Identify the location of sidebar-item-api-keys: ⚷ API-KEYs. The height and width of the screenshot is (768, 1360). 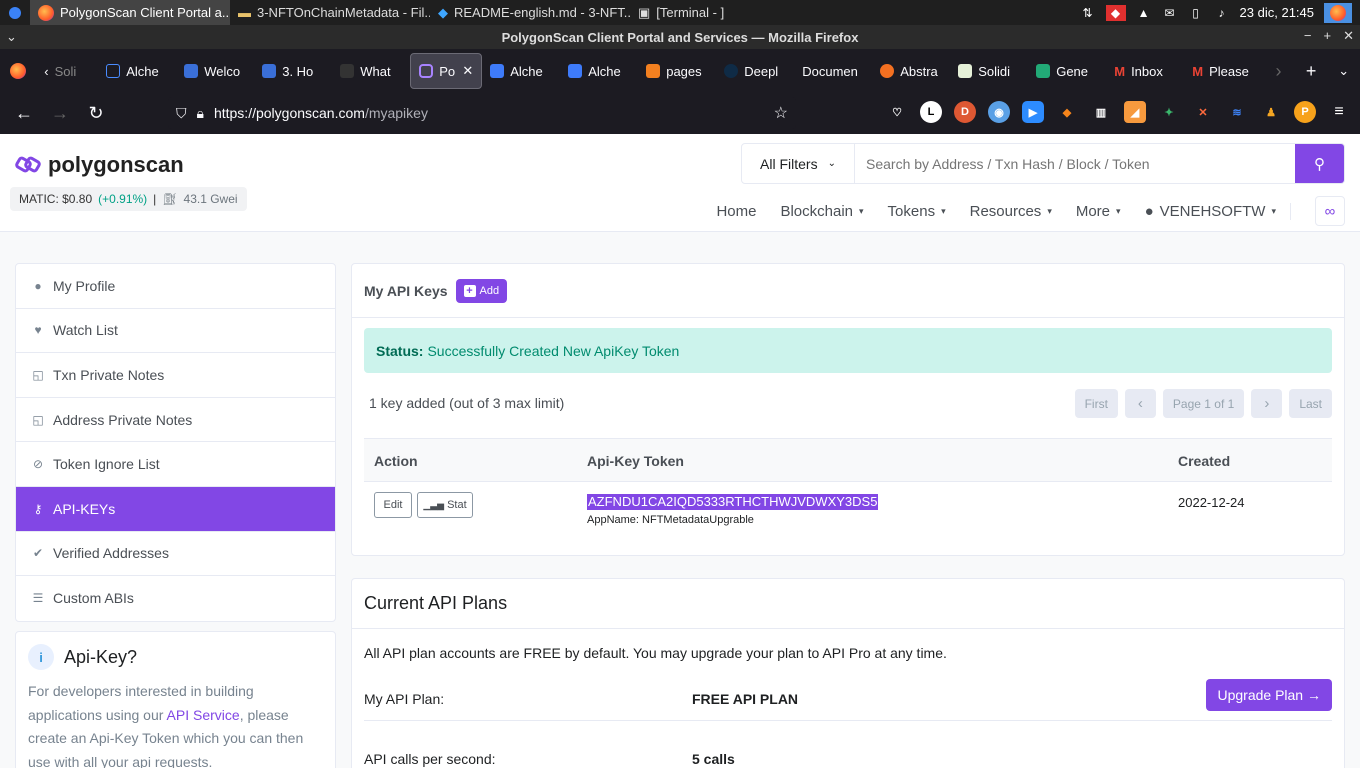
(175, 509).